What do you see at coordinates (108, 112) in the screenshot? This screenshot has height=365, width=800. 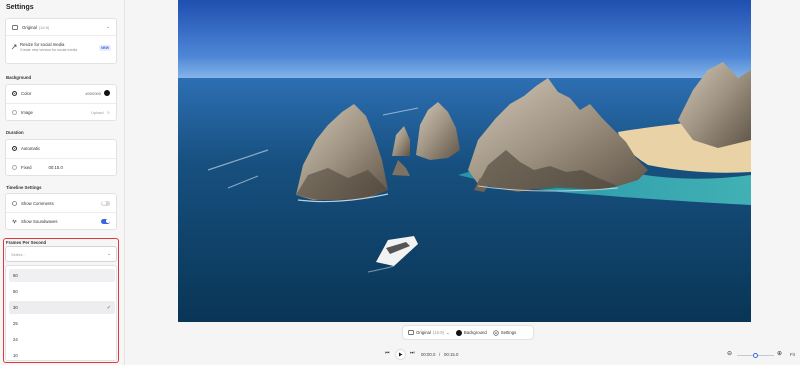 I see `upload-icon: ⊘` at bounding box center [108, 112].